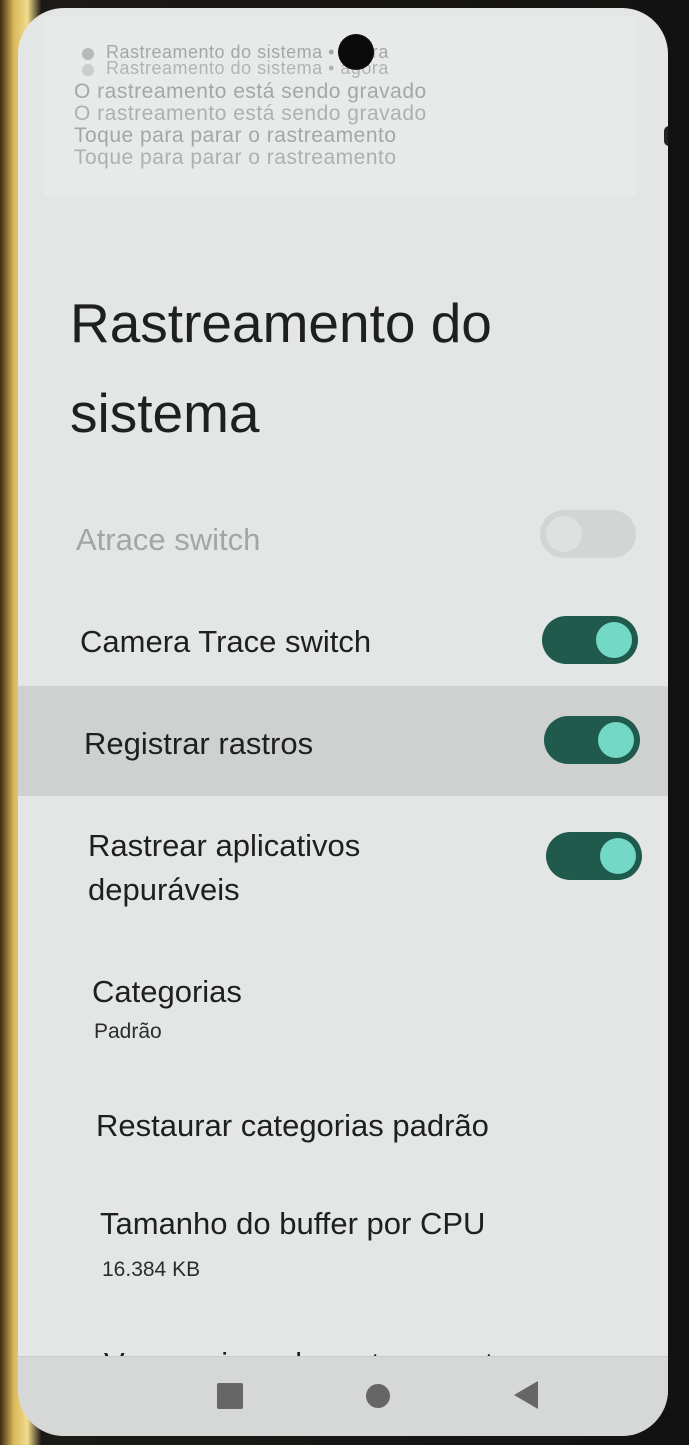 This screenshot has width=689, height=1445. What do you see at coordinates (594, 856) in the screenshot?
I see `trace-debuggable-apps-toggle` at bounding box center [594, 856].